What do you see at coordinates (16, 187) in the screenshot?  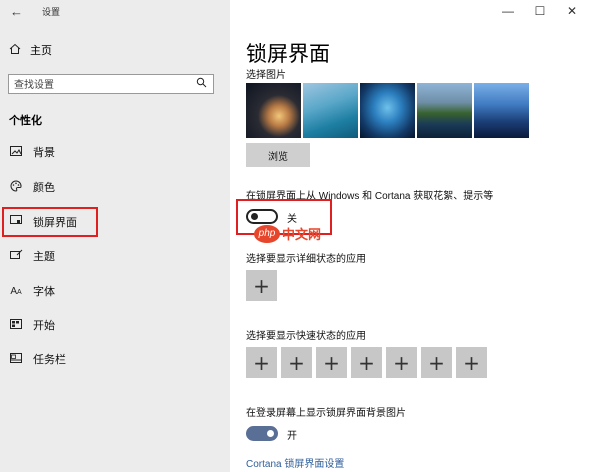 I see `palette-icon` at bounding box center [16, 187].